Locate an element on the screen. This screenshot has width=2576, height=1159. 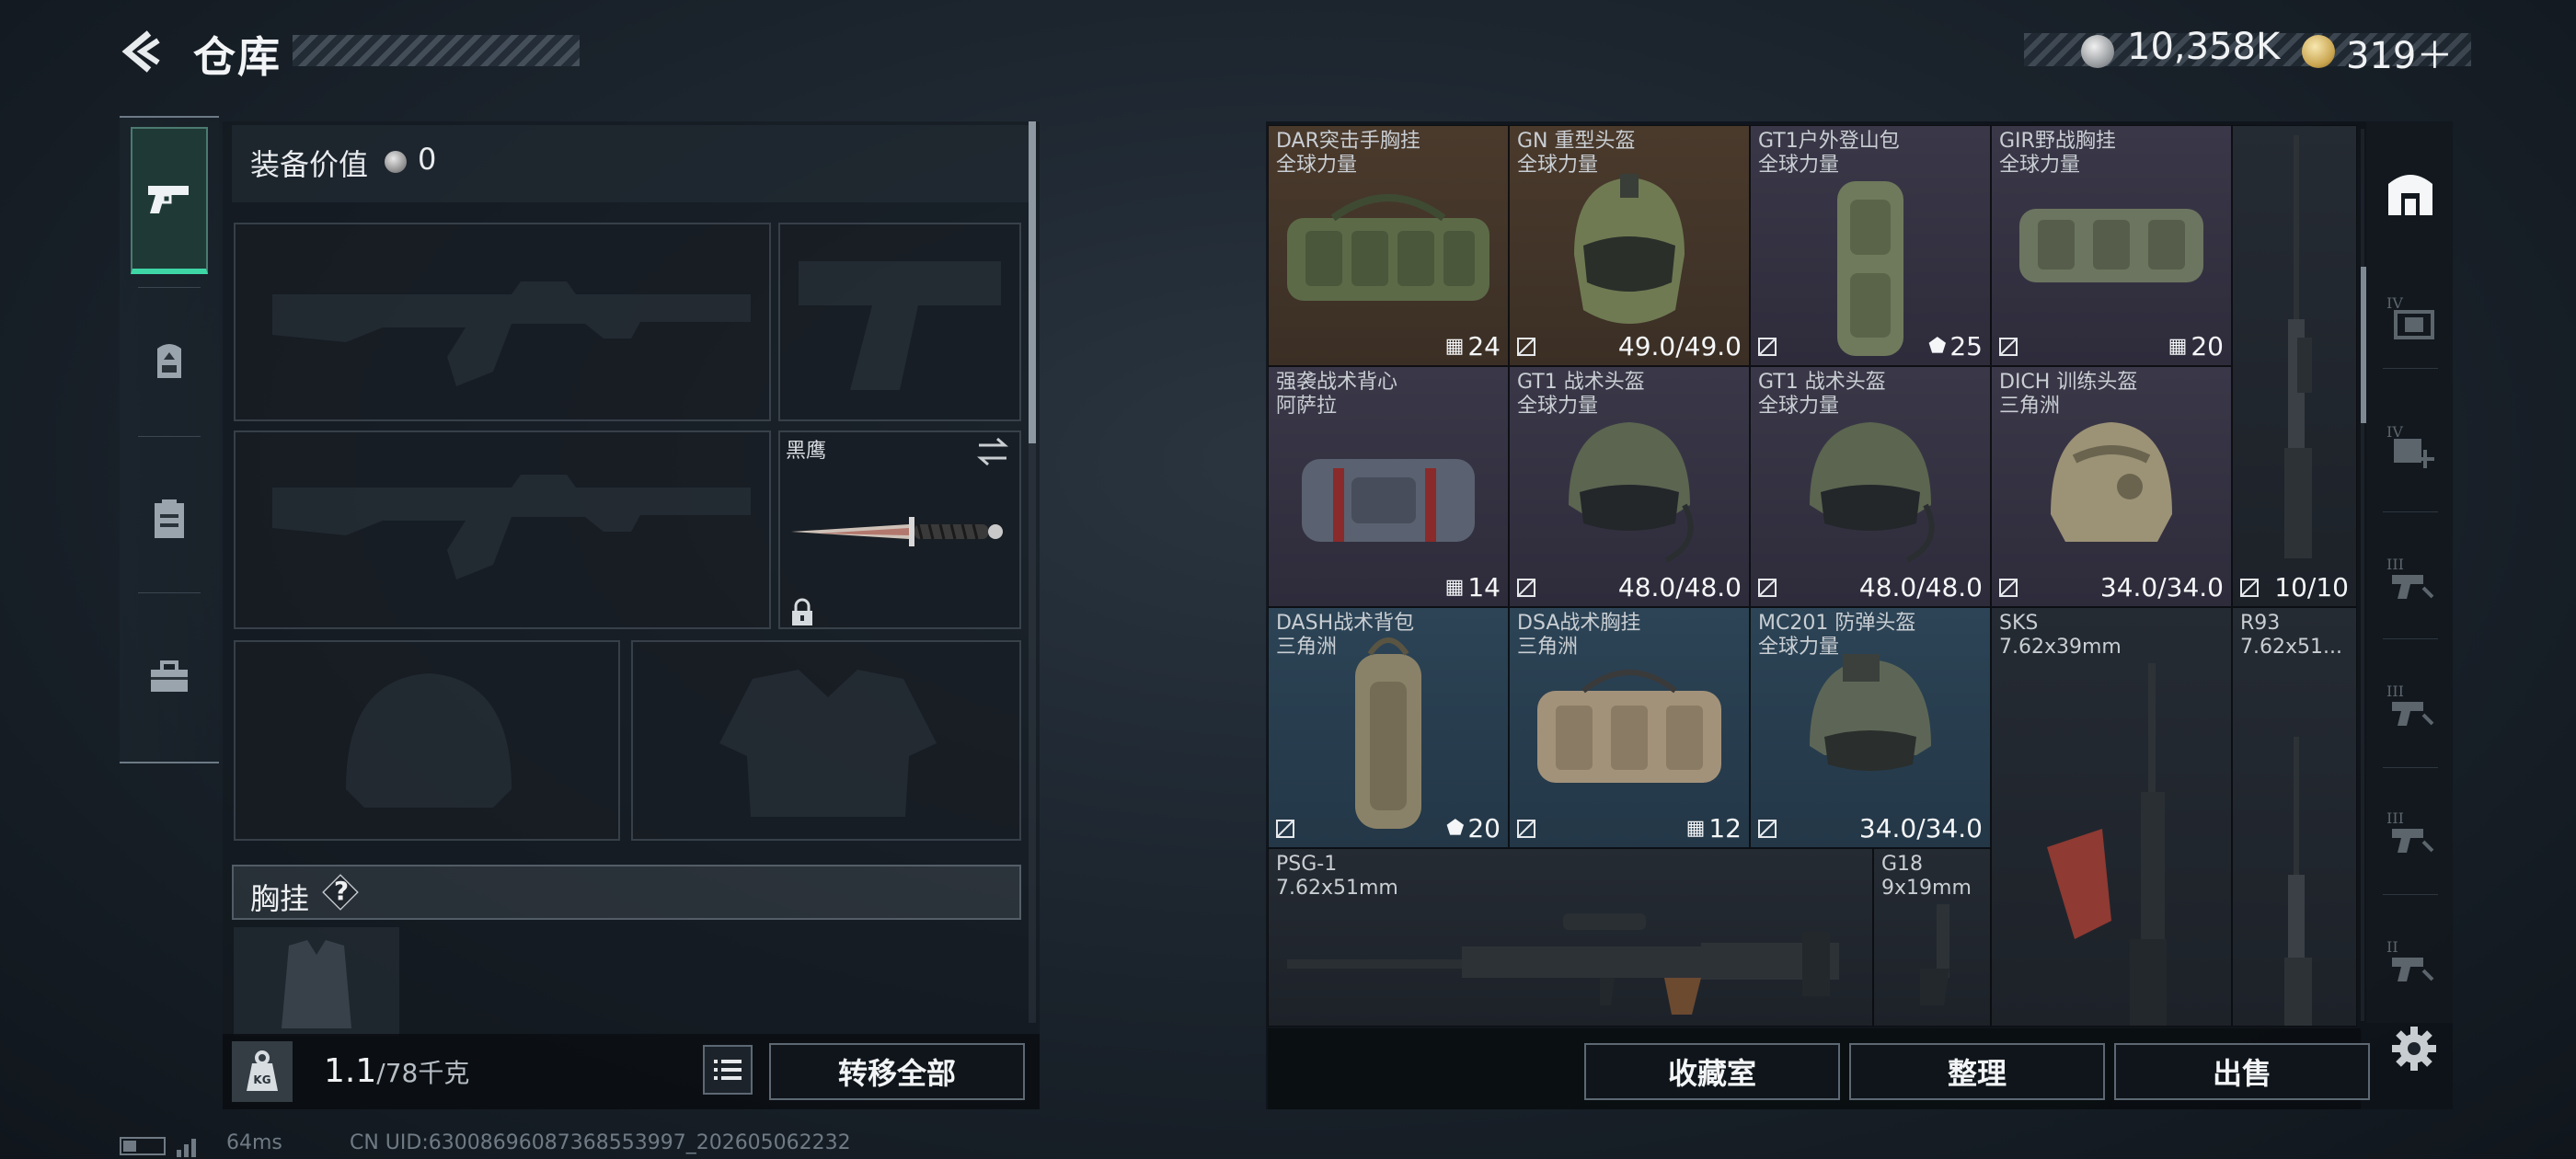
pistol-silhouette-icon is located at coordinates (900, 325).